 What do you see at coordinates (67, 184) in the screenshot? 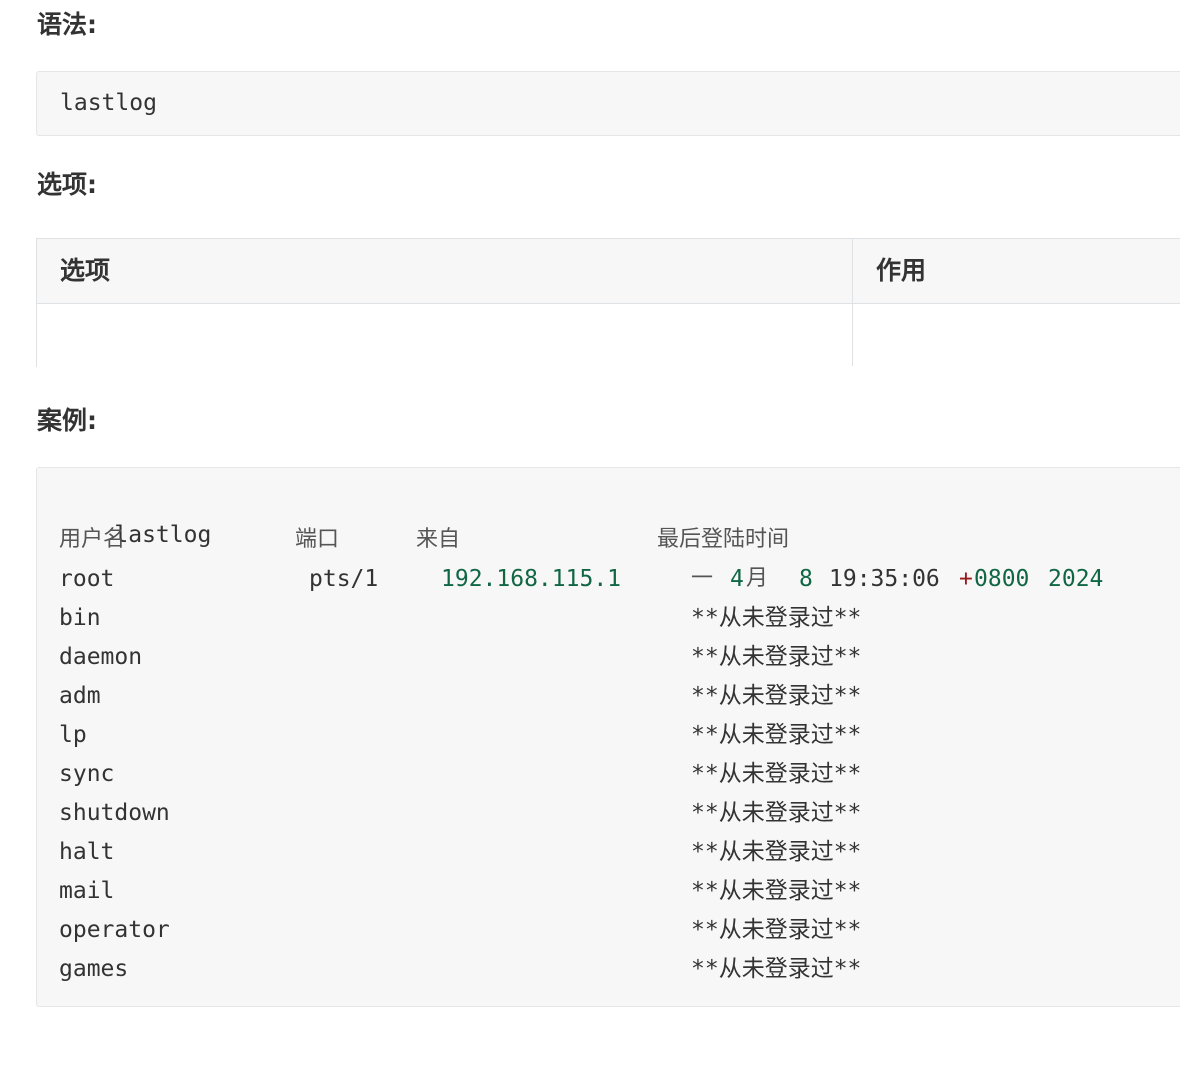
I see `options-heading: 选项:` at bounding box center [67, 184].